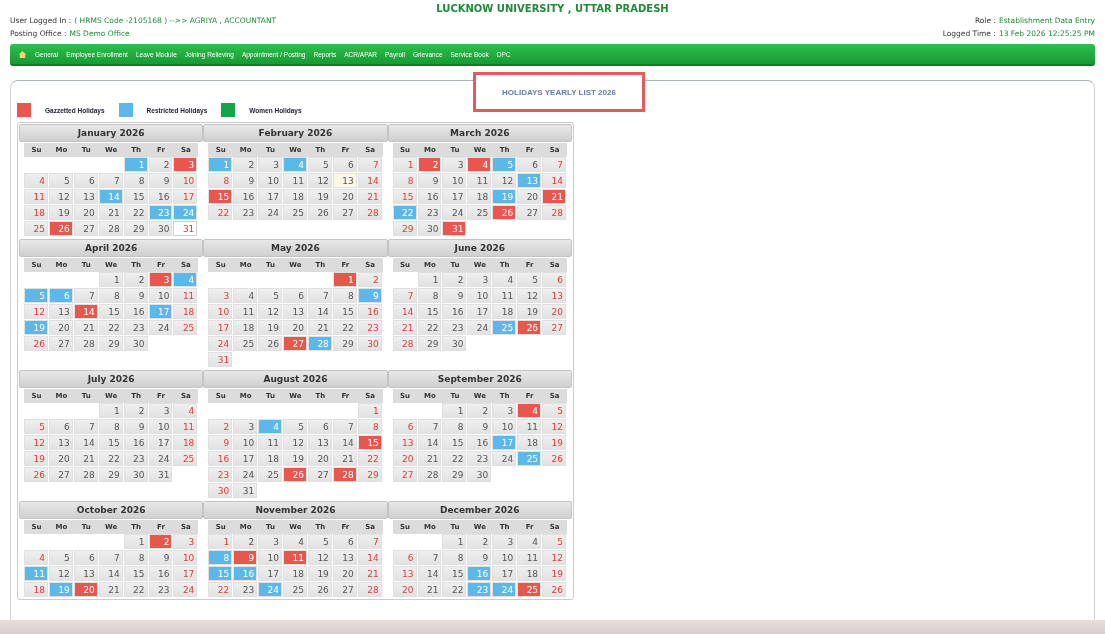 The height and width of the screenshot is (634, 1105). I want to click on date-cell: 11, so click(185, 295).